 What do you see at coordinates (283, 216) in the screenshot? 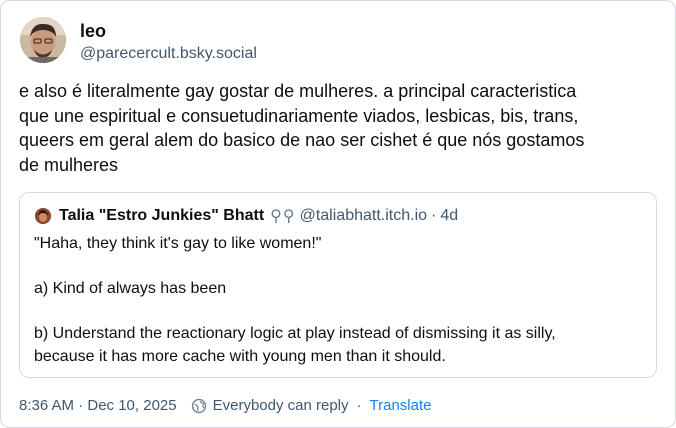
I see `gender-symbols-icon: ⚲⚲` at bounding box center [283, 216].